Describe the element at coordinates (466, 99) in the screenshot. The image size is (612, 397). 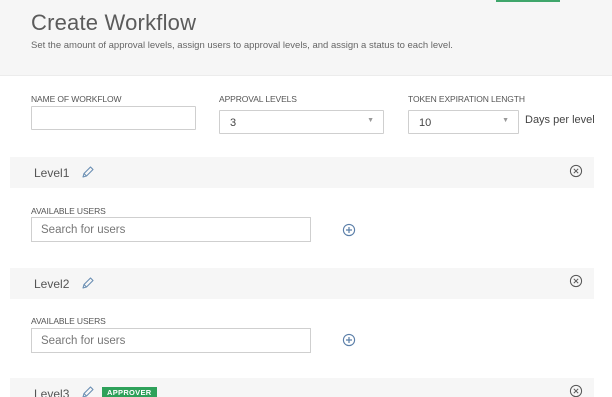
I see `token-expiration-label: TOKEN EXPIRATION LENGTH` at that location.